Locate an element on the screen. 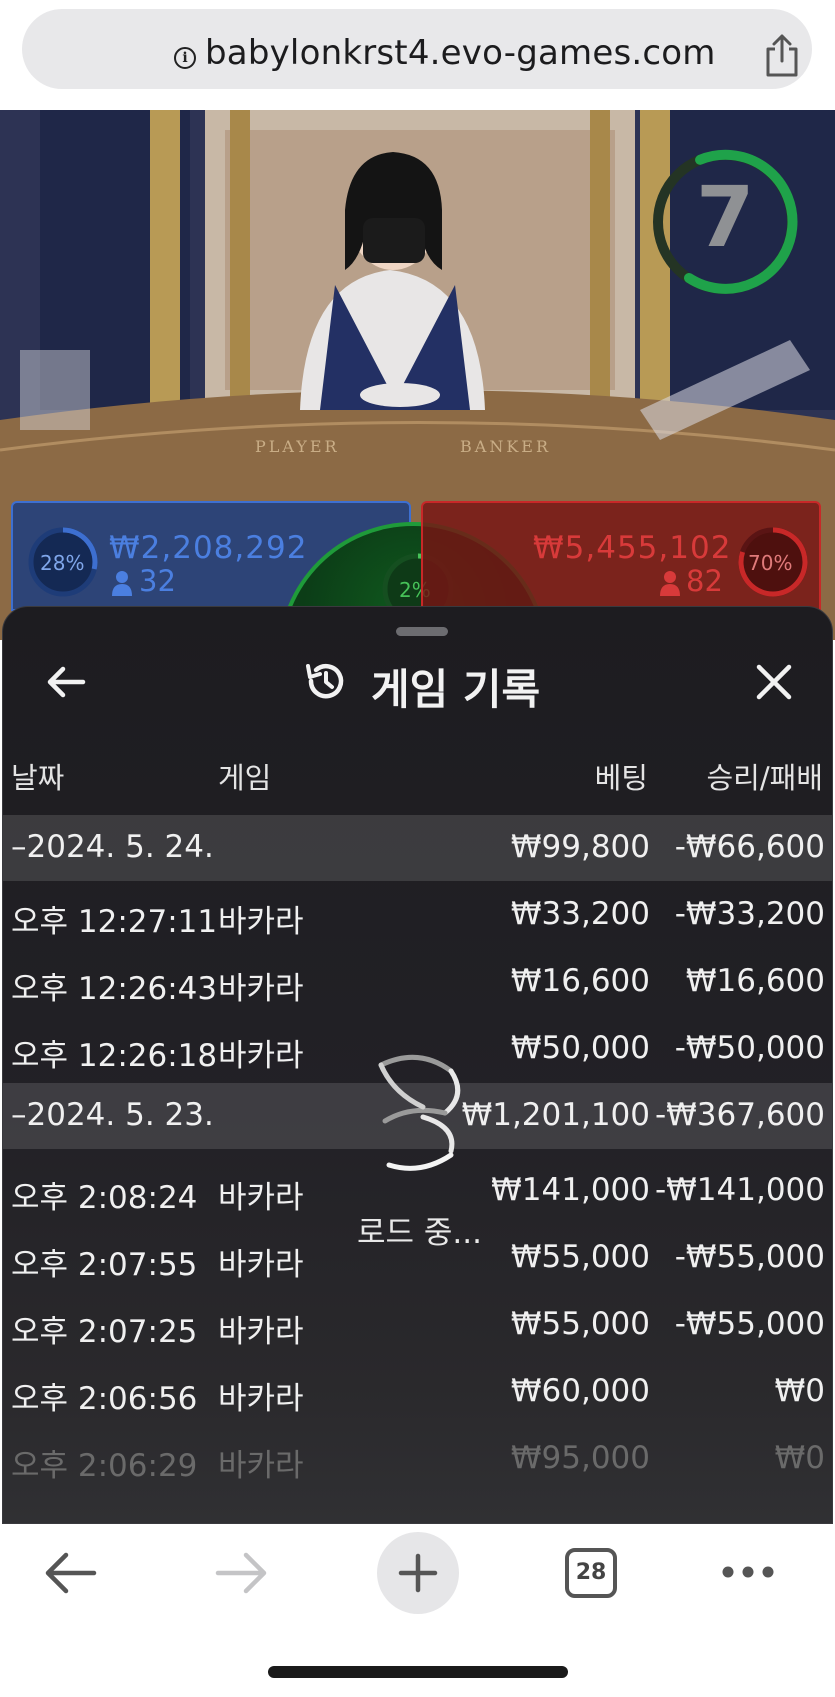  column-header-date: 날짜 is located at coordinates (38, 778).